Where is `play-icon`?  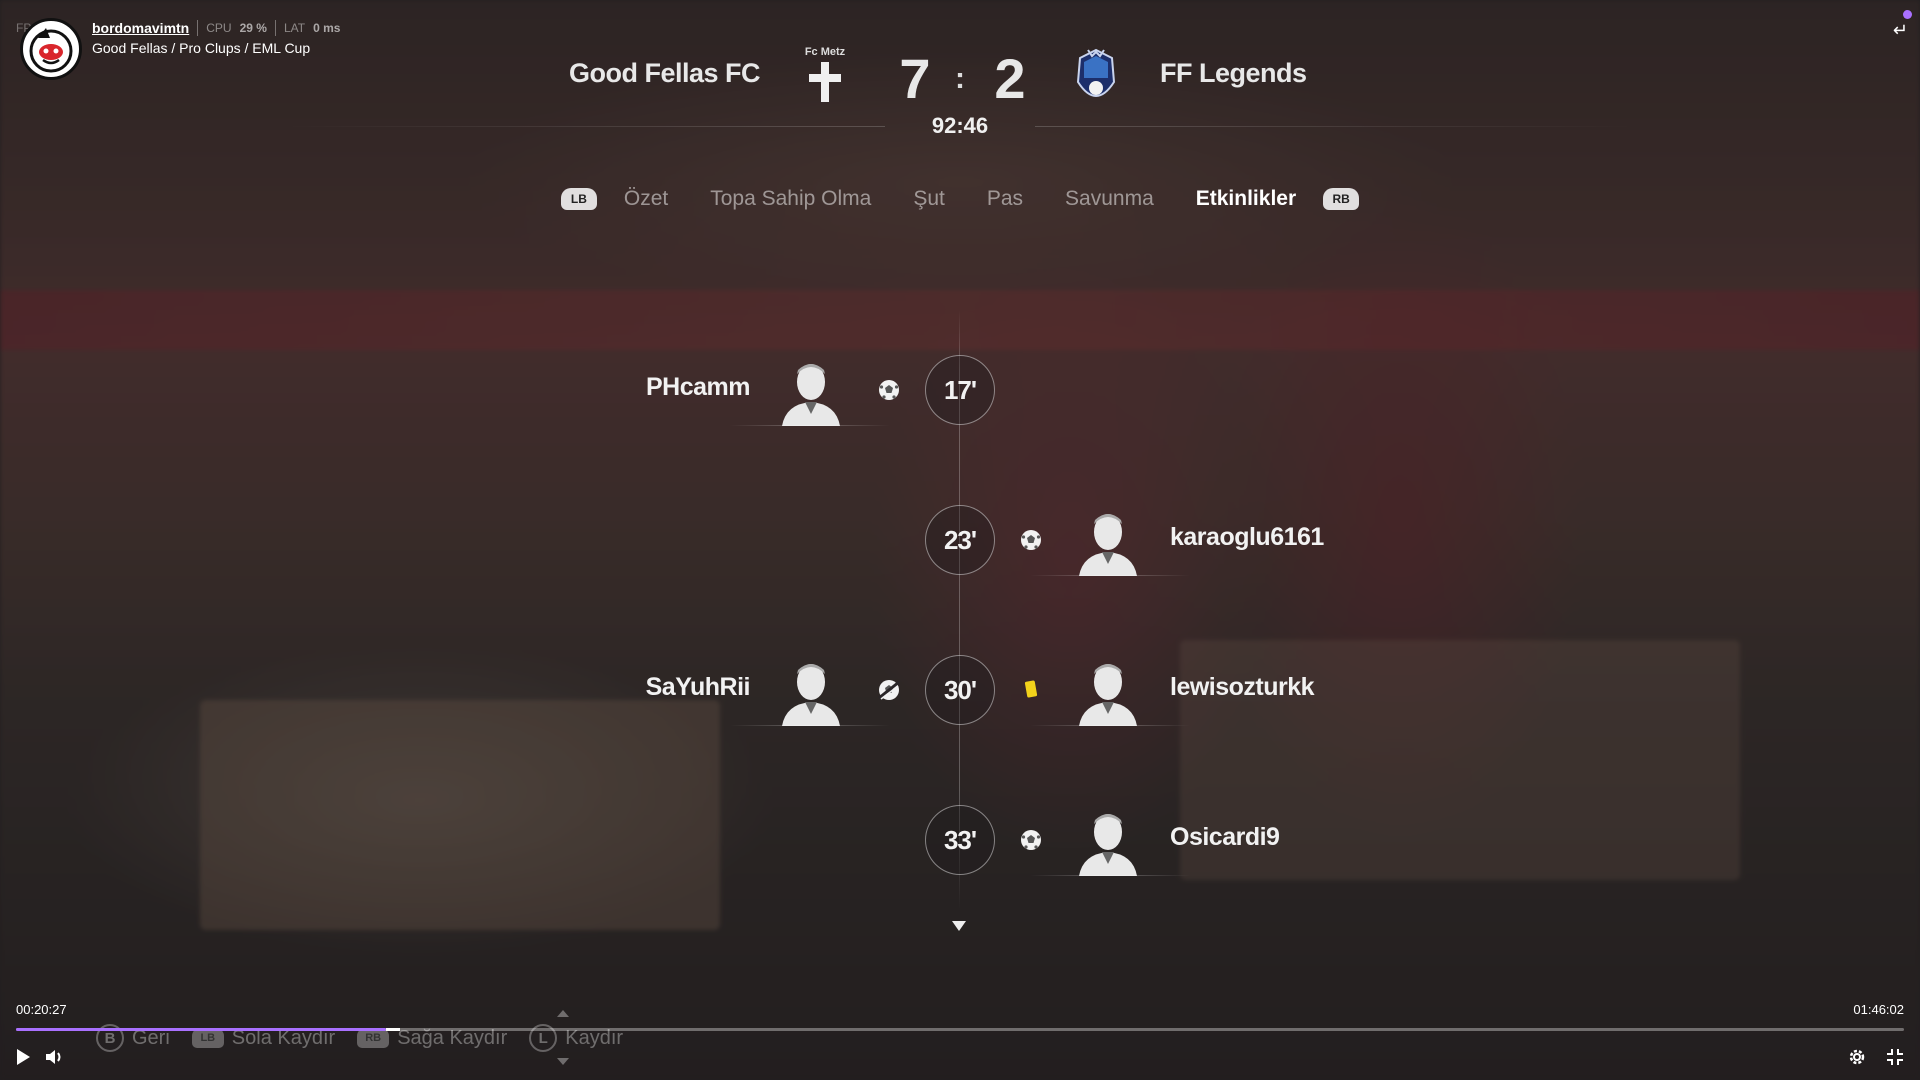
play-icon is located at coordinates (23, 1057).